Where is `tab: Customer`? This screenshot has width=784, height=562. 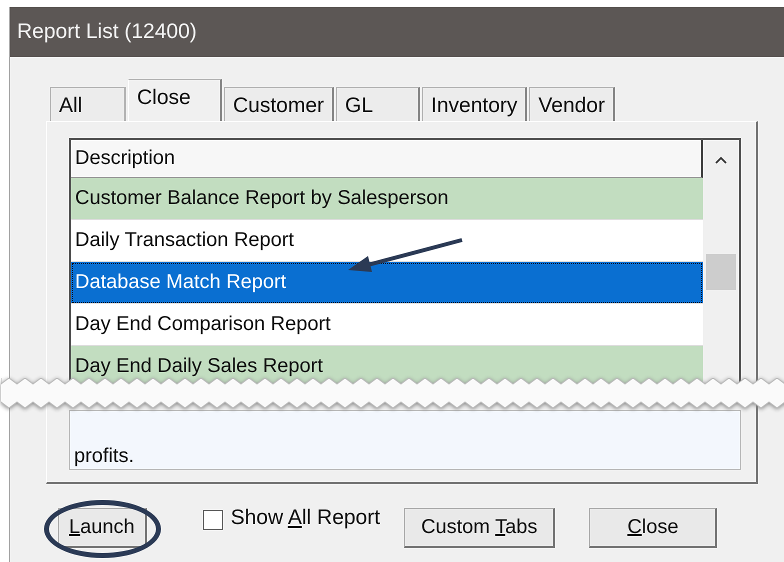 tab: Customer is located at coordinates (279, 104).